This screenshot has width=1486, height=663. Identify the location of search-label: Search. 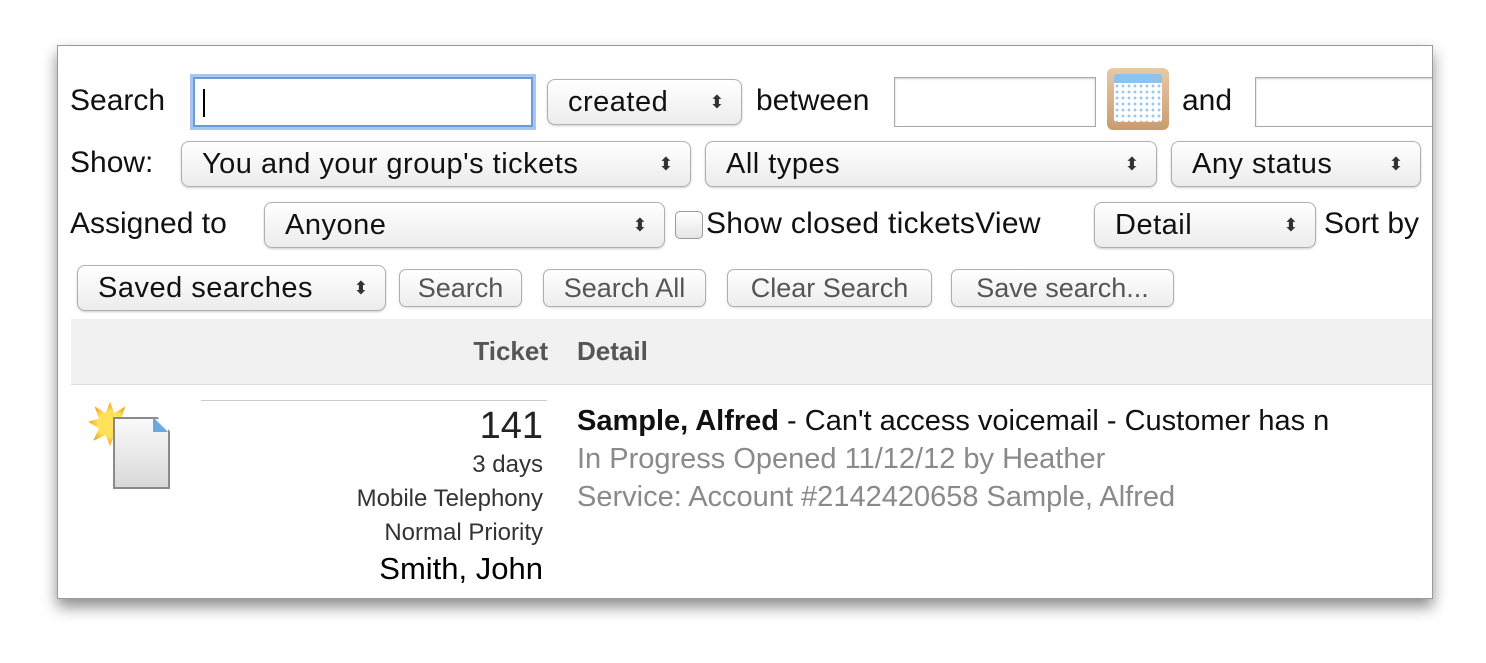
(118, 100).